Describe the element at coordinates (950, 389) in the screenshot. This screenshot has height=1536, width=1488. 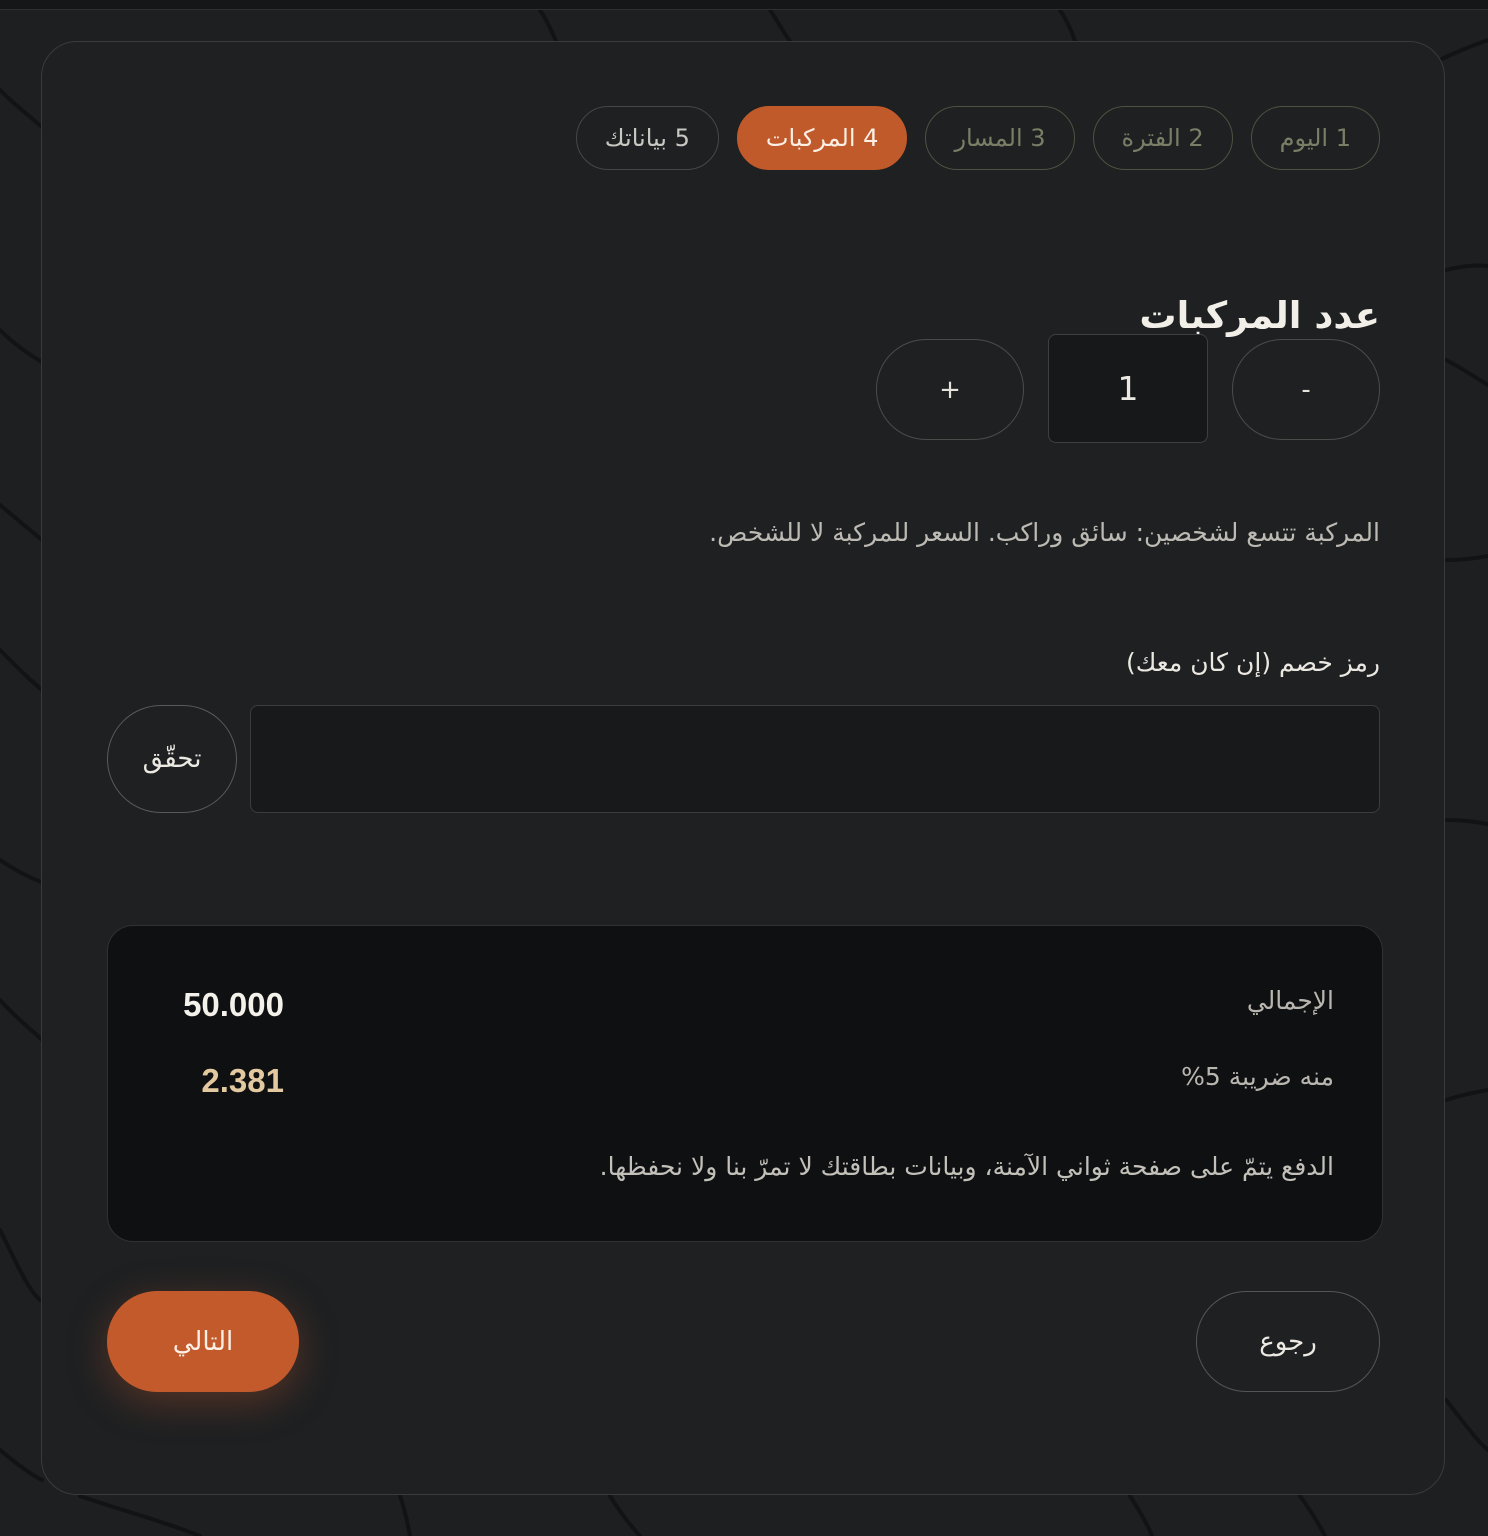
I see `increase-quantity-button: +` at that location.